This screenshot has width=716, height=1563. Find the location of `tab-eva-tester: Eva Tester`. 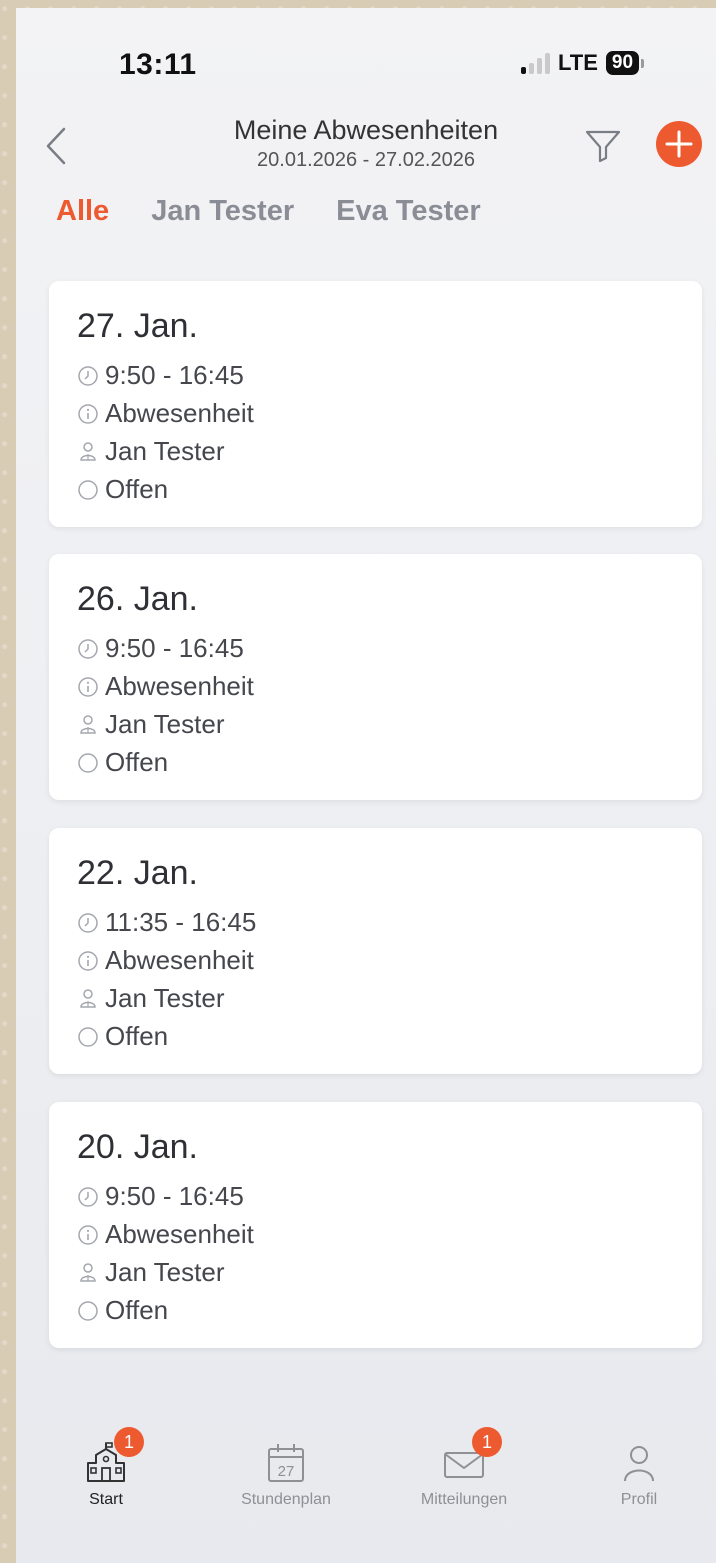

tab-eva-tester: Eva Tester is located at coordinates (408, 211).